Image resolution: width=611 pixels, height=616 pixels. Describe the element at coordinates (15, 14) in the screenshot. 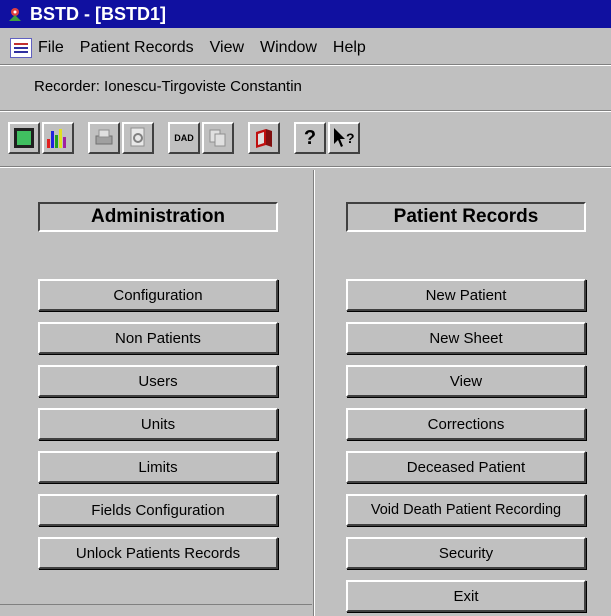

I see `app-icon` at that location.